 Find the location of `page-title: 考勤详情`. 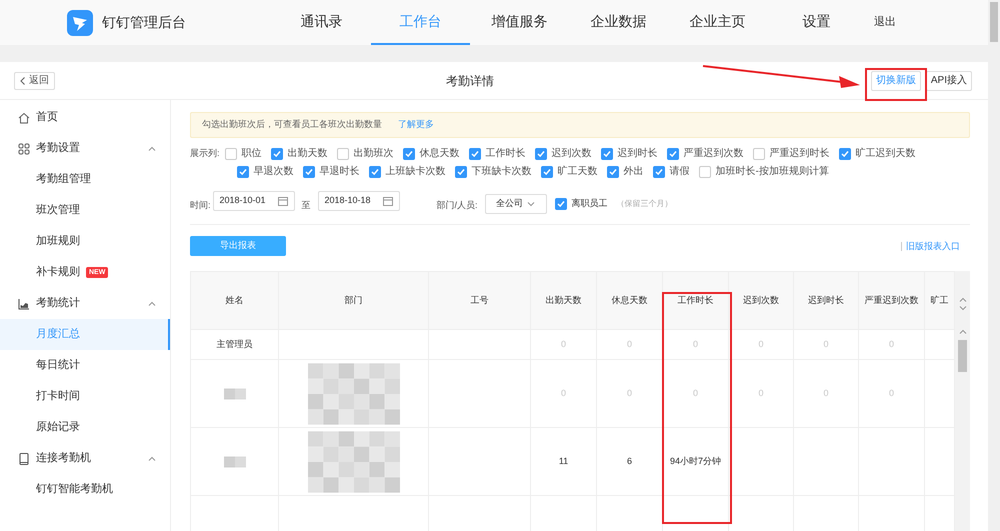

page-title: 考勤详情 is located at coordinates (470, 81).